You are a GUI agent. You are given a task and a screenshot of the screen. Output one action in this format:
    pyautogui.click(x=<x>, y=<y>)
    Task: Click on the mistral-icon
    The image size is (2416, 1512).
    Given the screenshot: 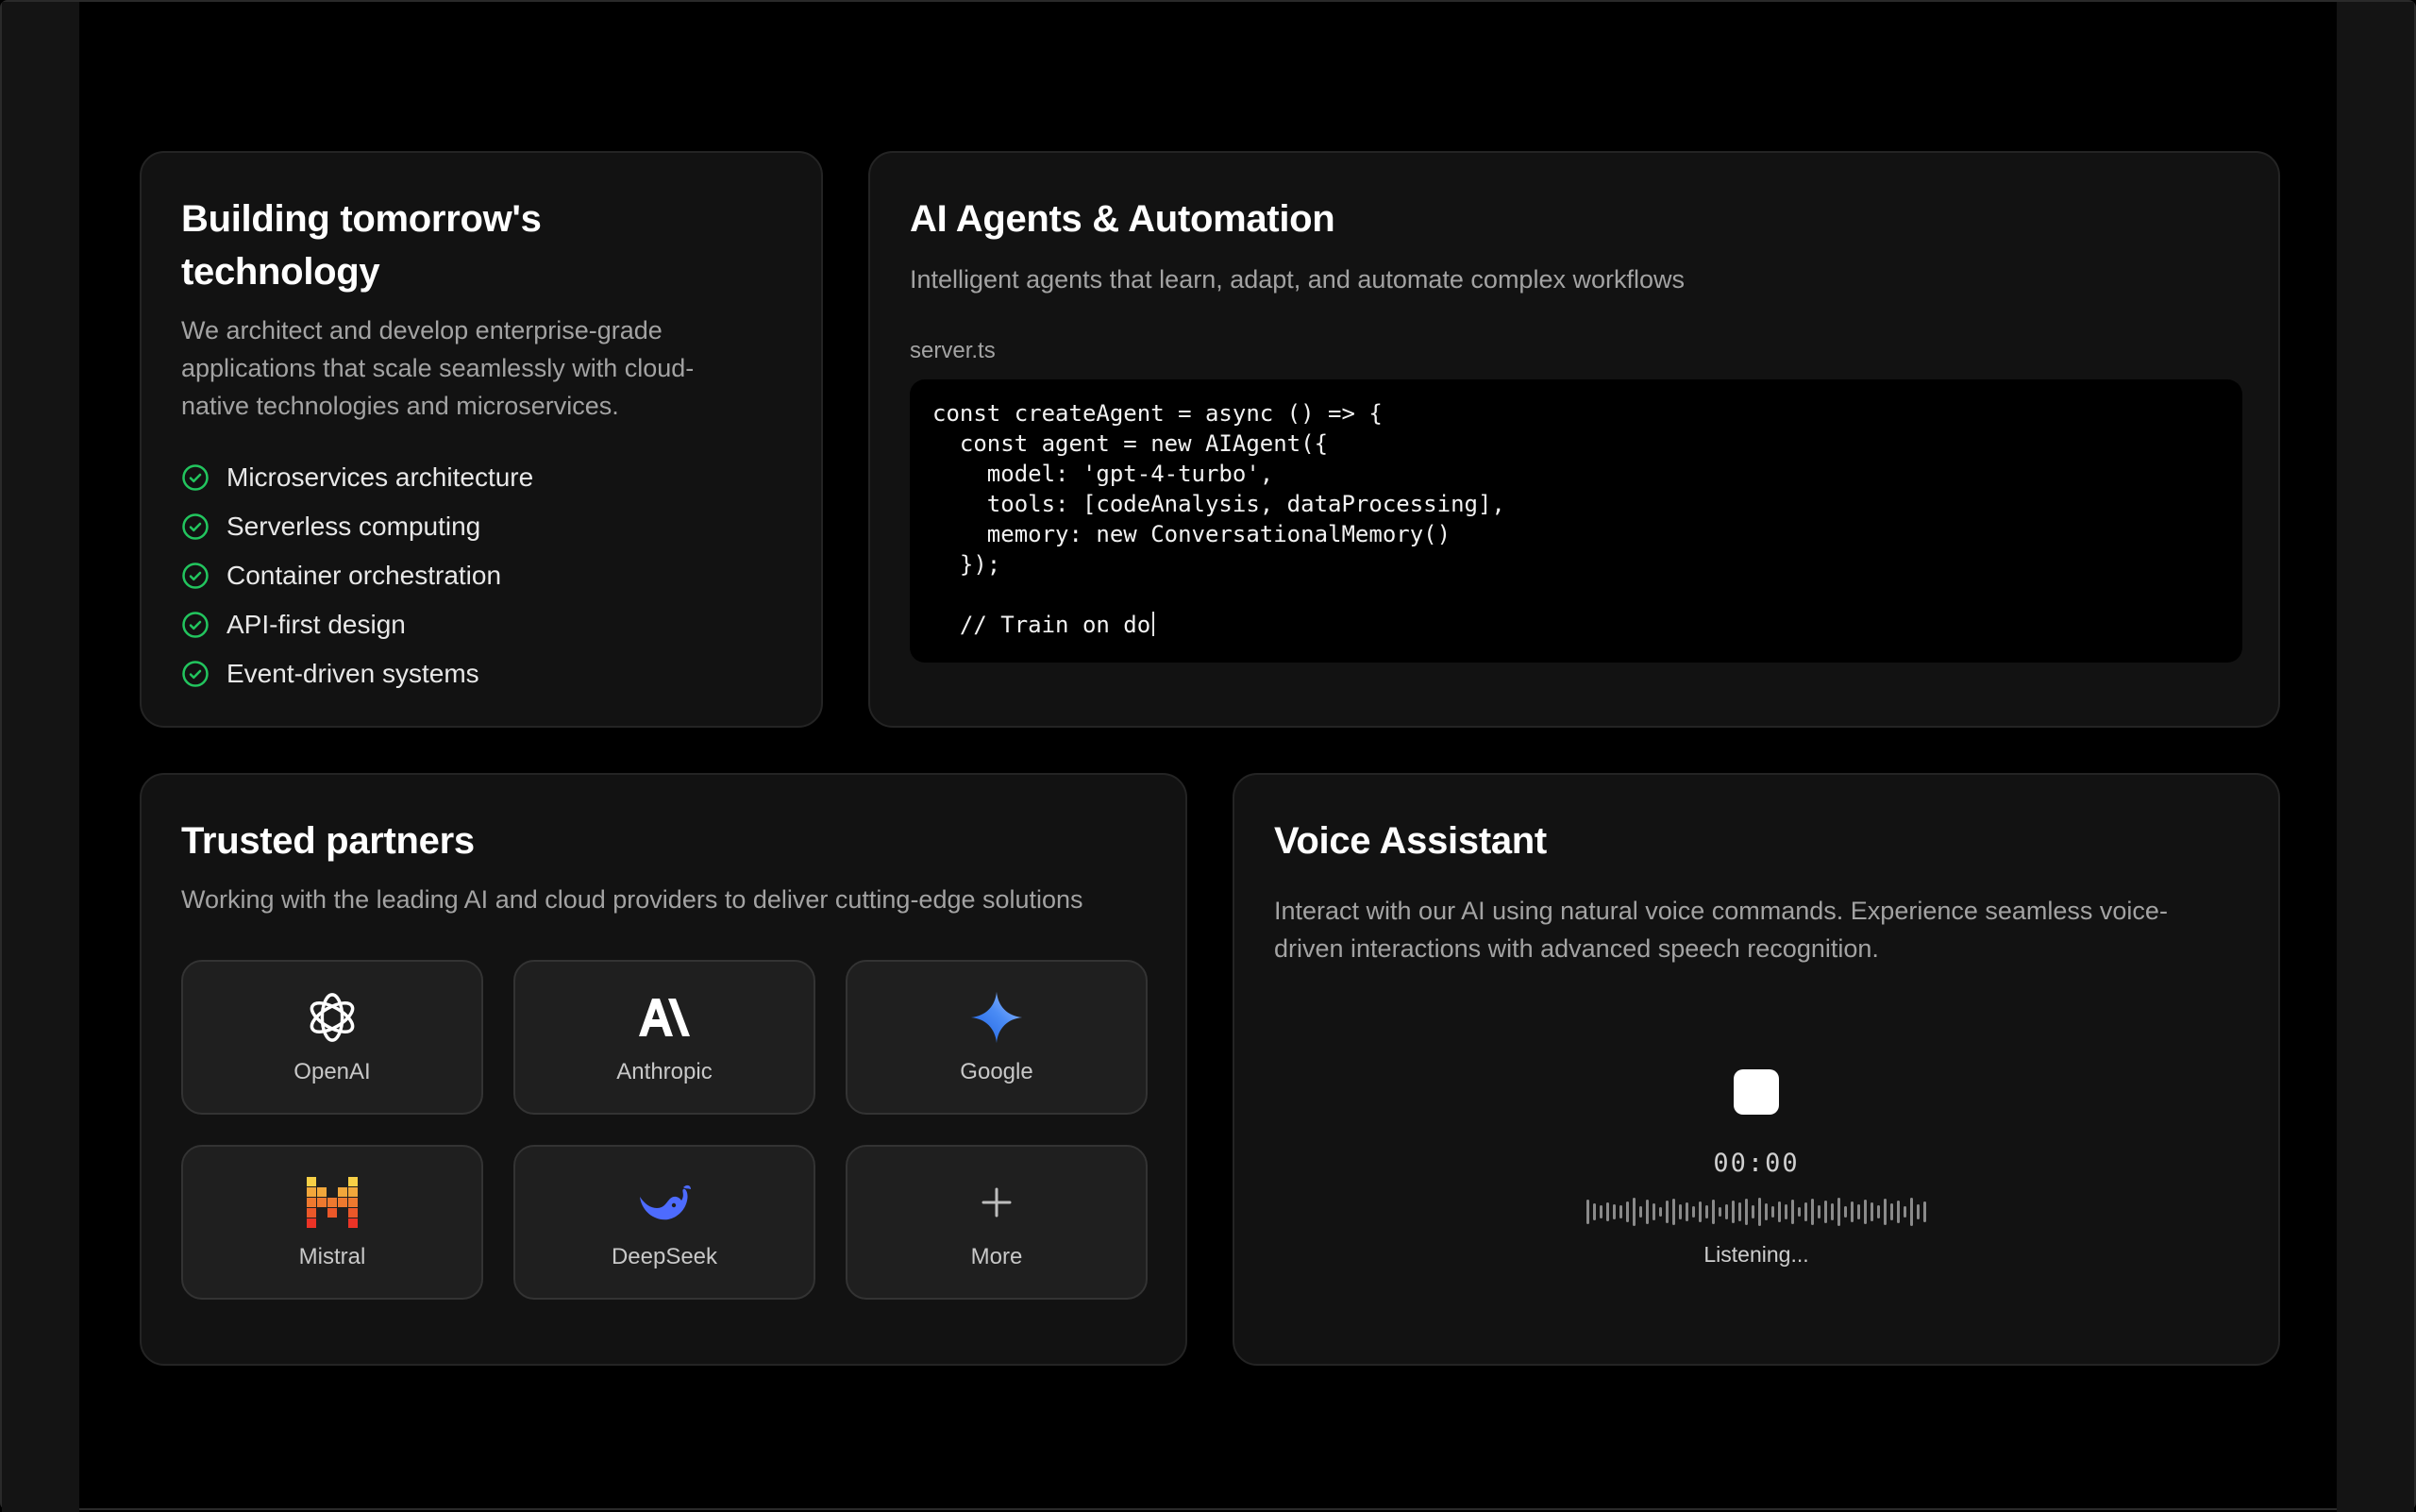 What is the action you would take?
    pyautogui.click(x=333, y=1202)
    